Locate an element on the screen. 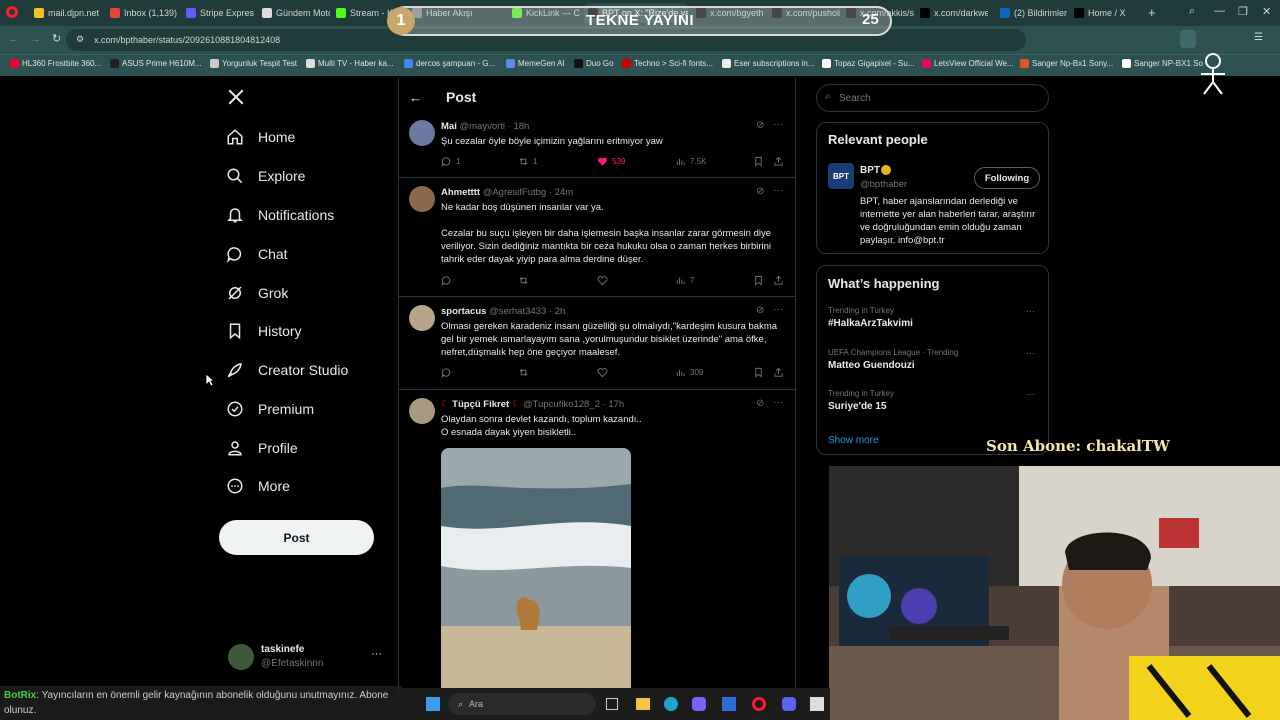  bookmark-item: MemeGen AI is located at coordinates (535, 63).